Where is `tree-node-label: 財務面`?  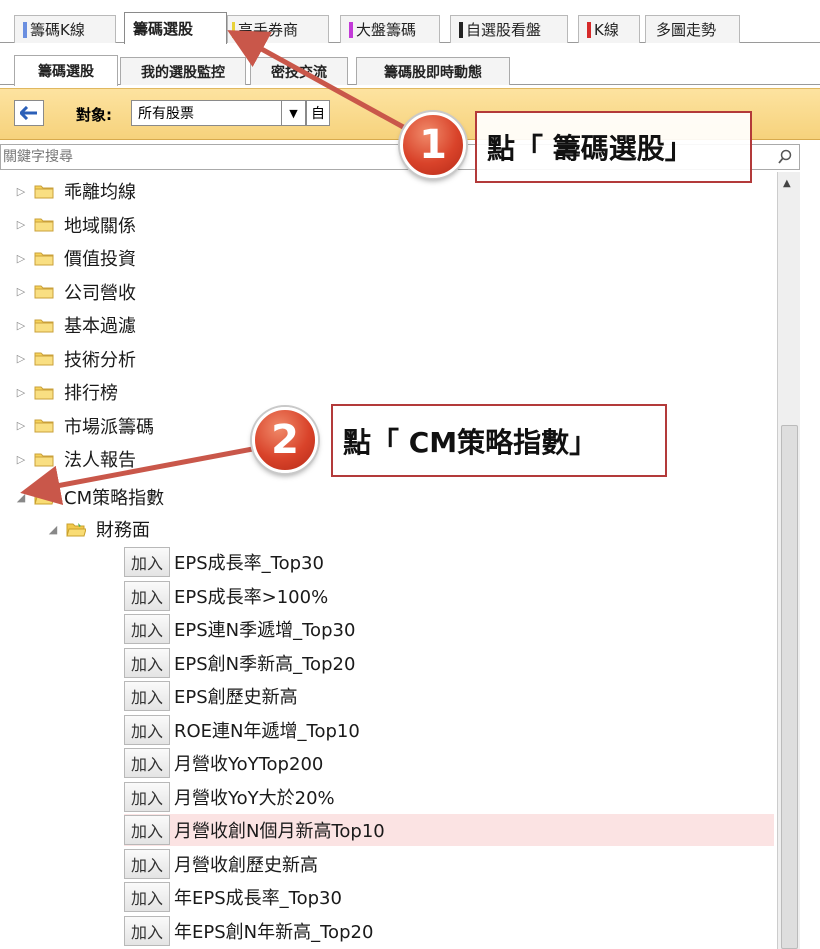
tree-node-label: 財務面 is located at coordinates (123, 530).